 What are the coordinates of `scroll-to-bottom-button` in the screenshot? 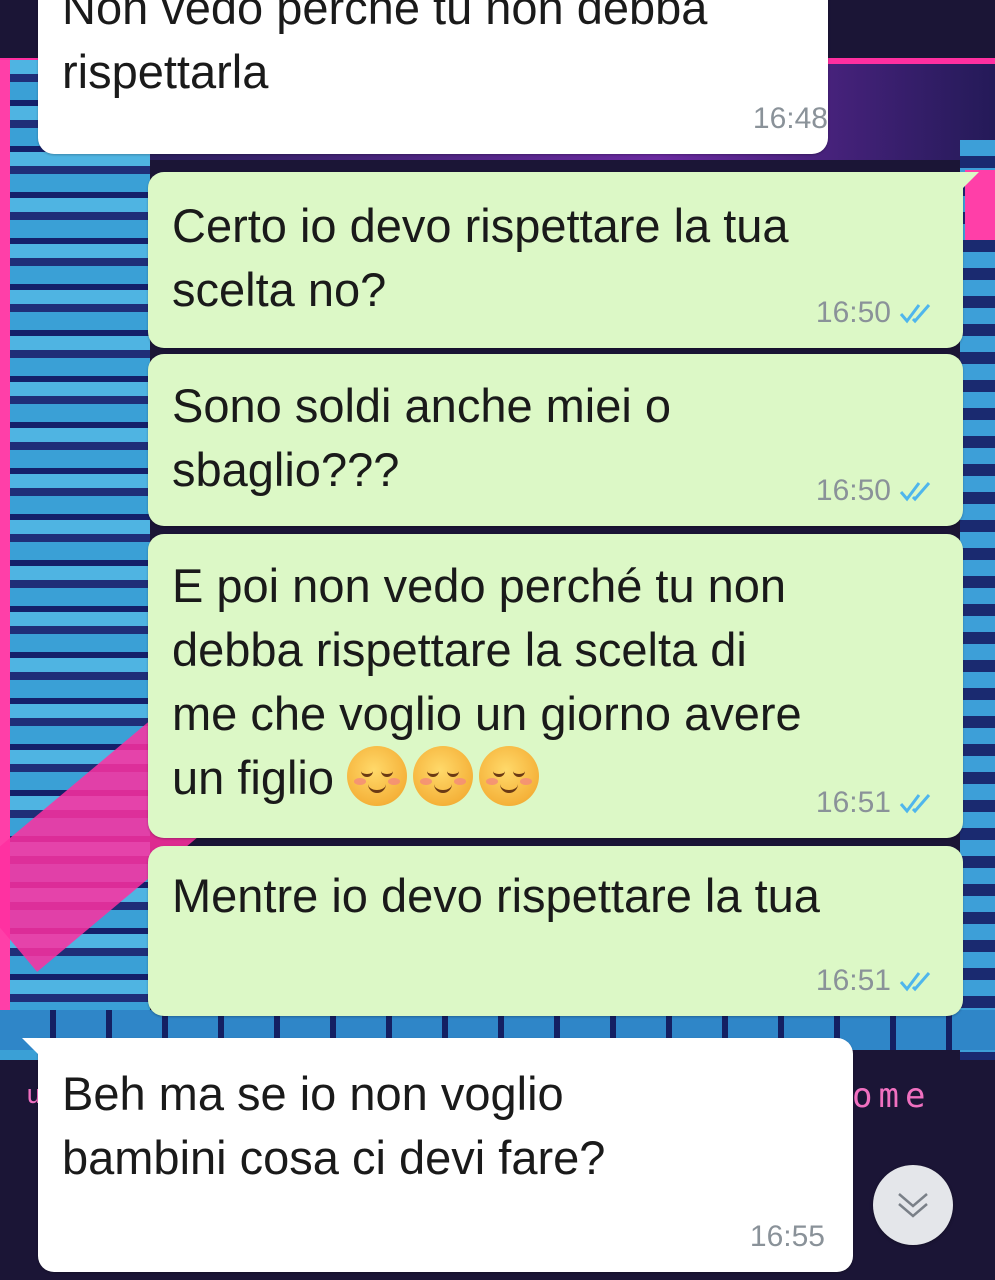 It's located at (913, 1205).